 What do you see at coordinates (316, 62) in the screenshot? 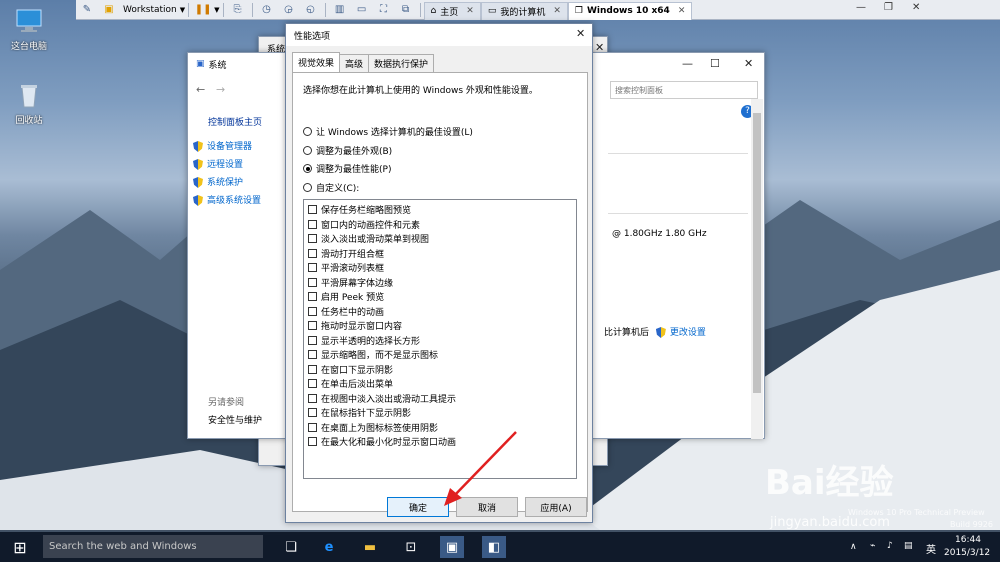
I see `tab-visual-effects: 视觉效果` at bounding box center [316, 62].